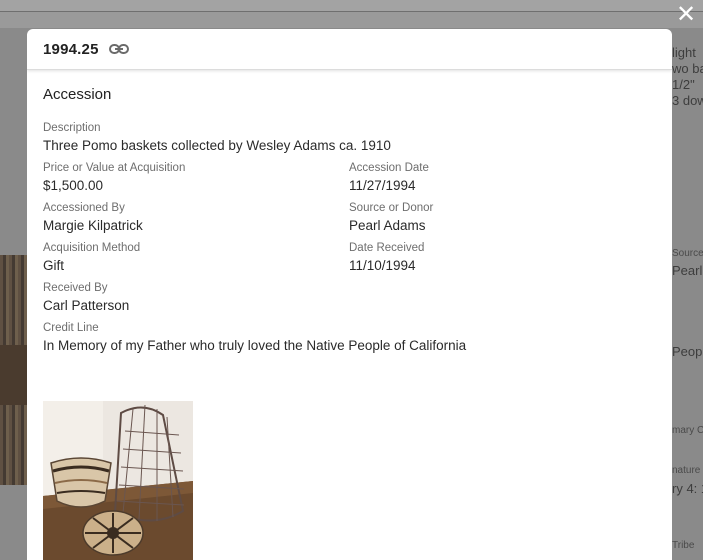  I want to click on field-price: Price or Value at Acquisition $1,500.00, so click(114, 178).